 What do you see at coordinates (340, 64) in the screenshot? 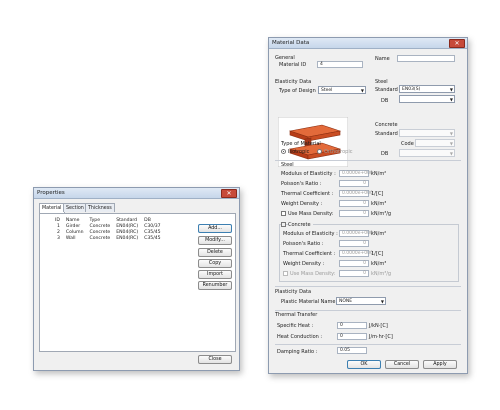
I see `material-id-input: 4` at bounding box center [340, 64].